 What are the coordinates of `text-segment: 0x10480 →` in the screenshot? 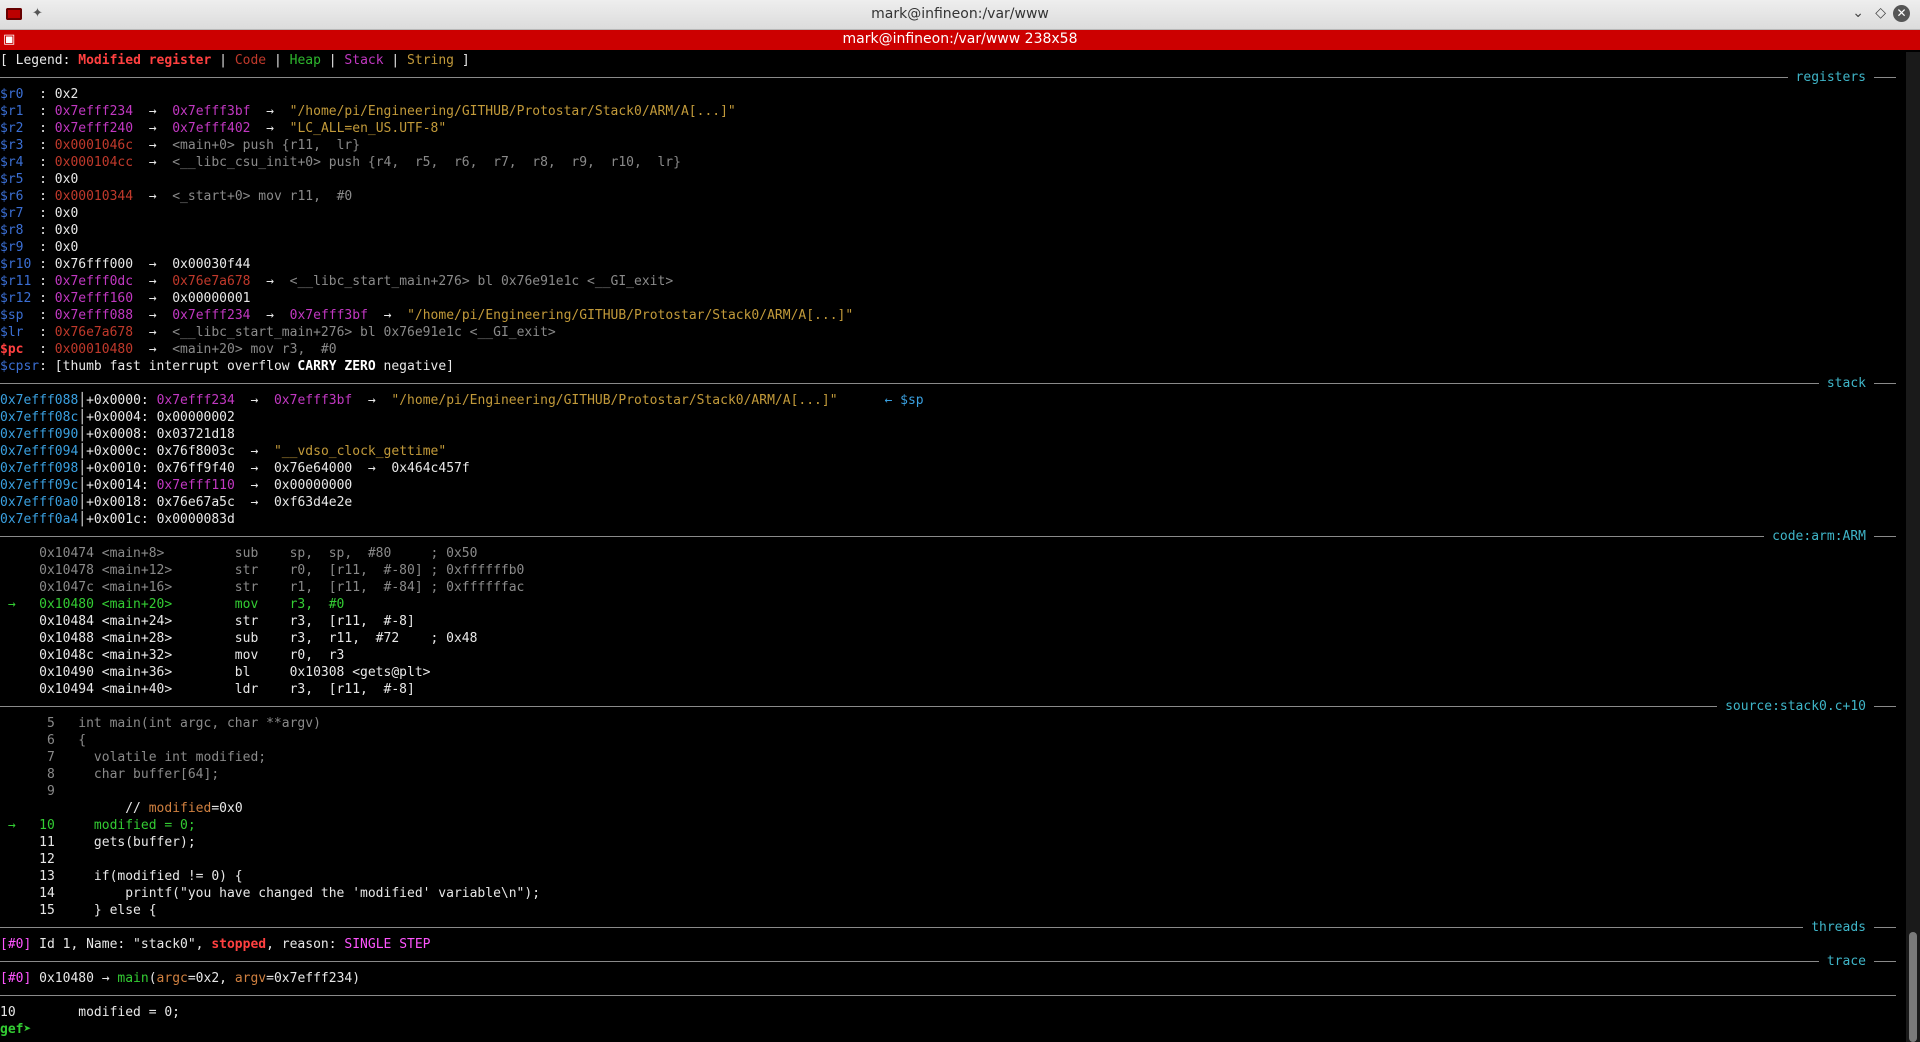 It's located at (74, 978).